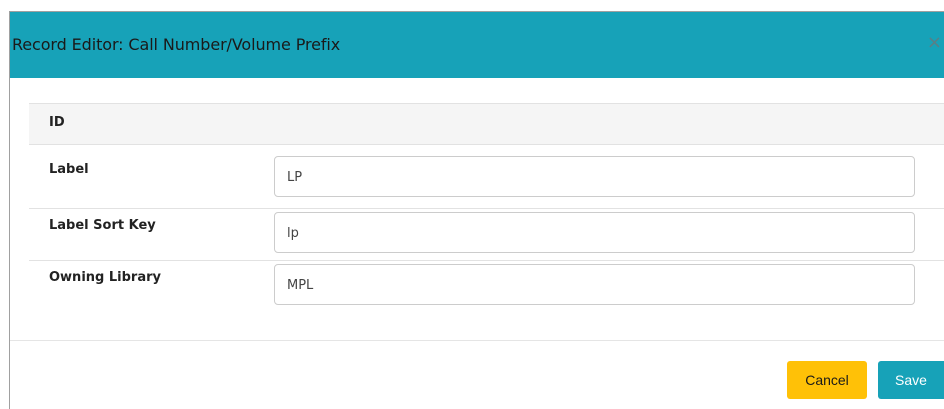 This screenshot has height=409, width=944. Describe the element at coordinates (105, 277) in the screenshot. I see `owning-library-label: Owning Library` at that location.